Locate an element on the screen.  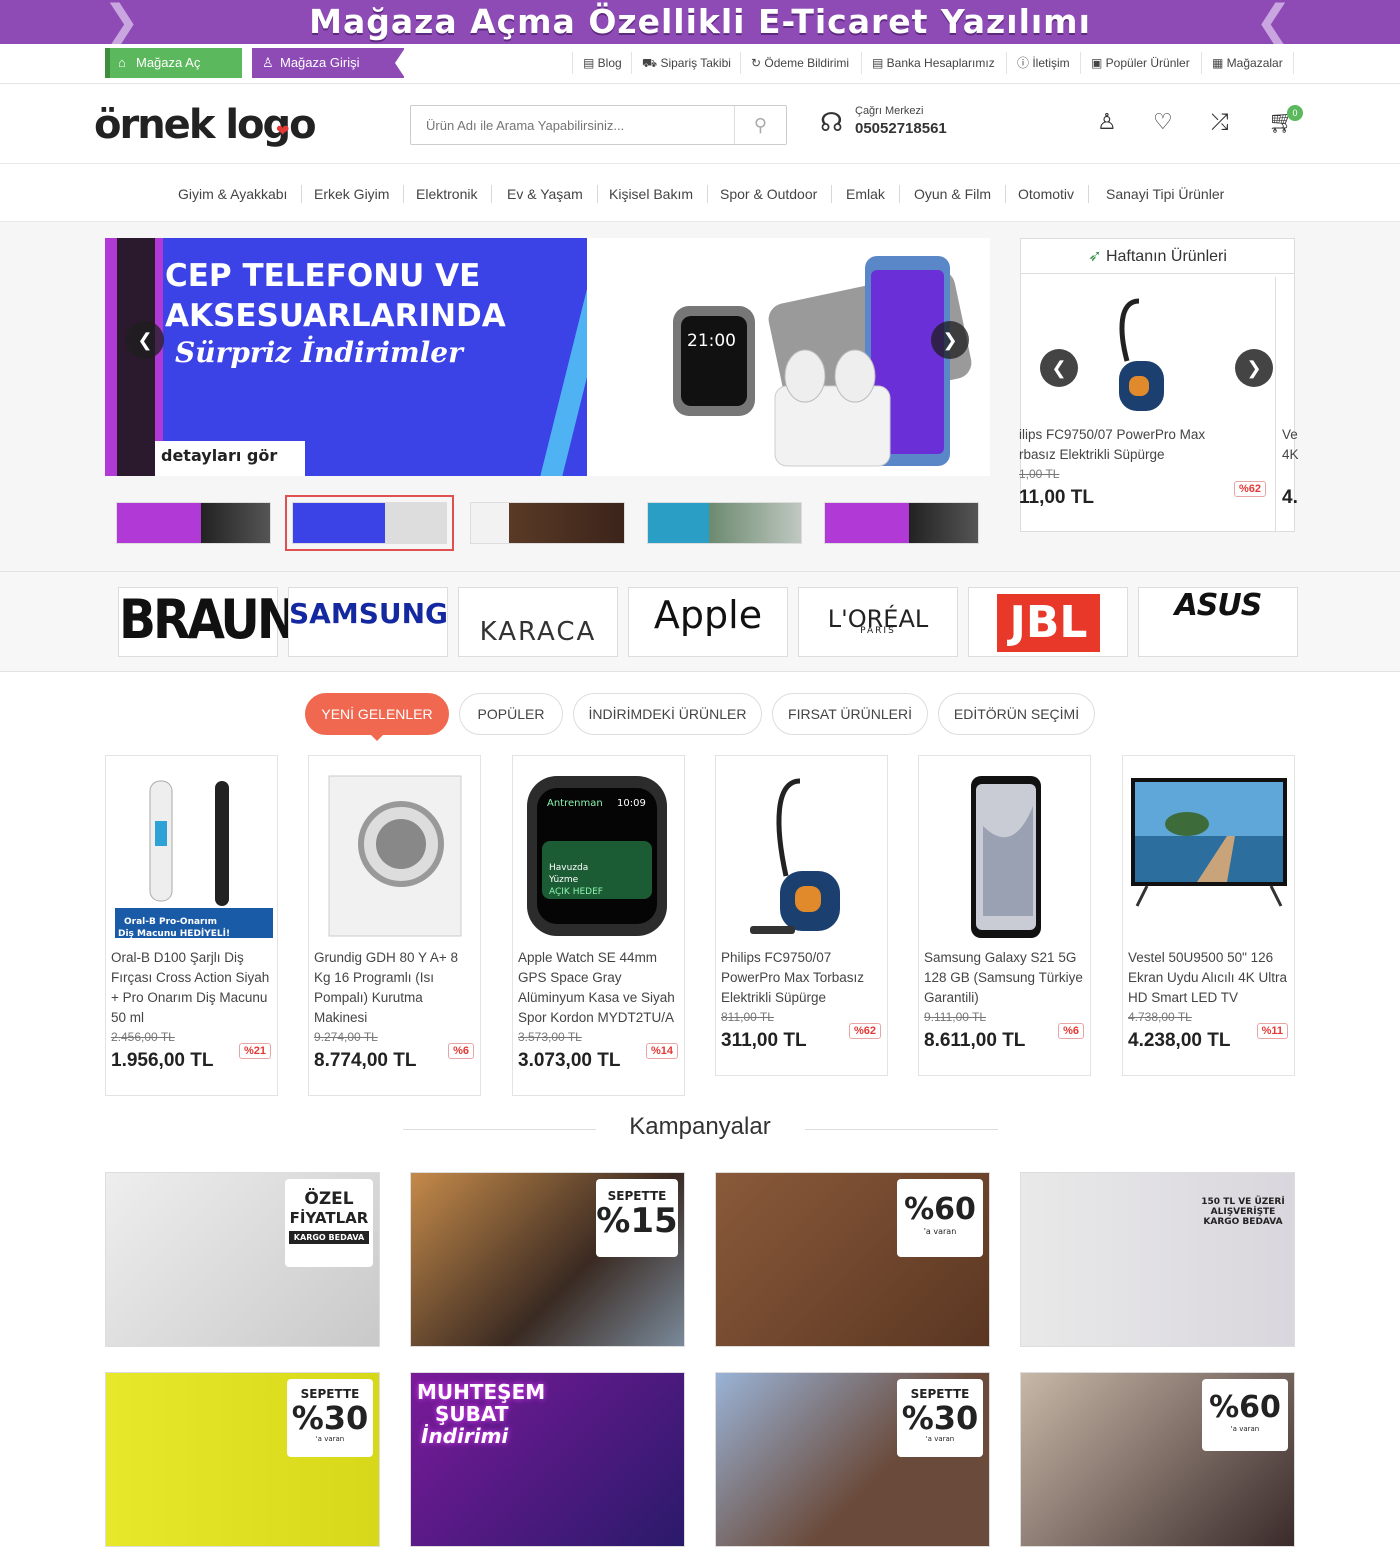
tab-discounted: İNDİRİMDEKİ ÜRÜNLER is located at coordinates (667, 714).